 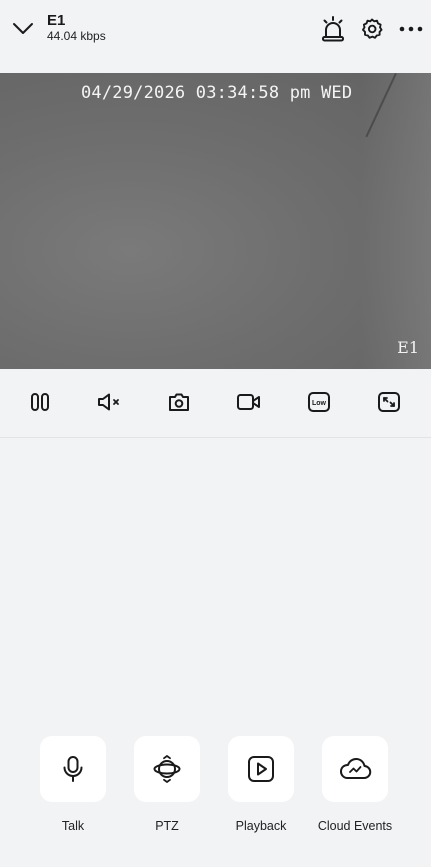 What do you see at coordinates (411, 29) in the screenshot?
I see `more-icon` at bounding box center [411, 29].